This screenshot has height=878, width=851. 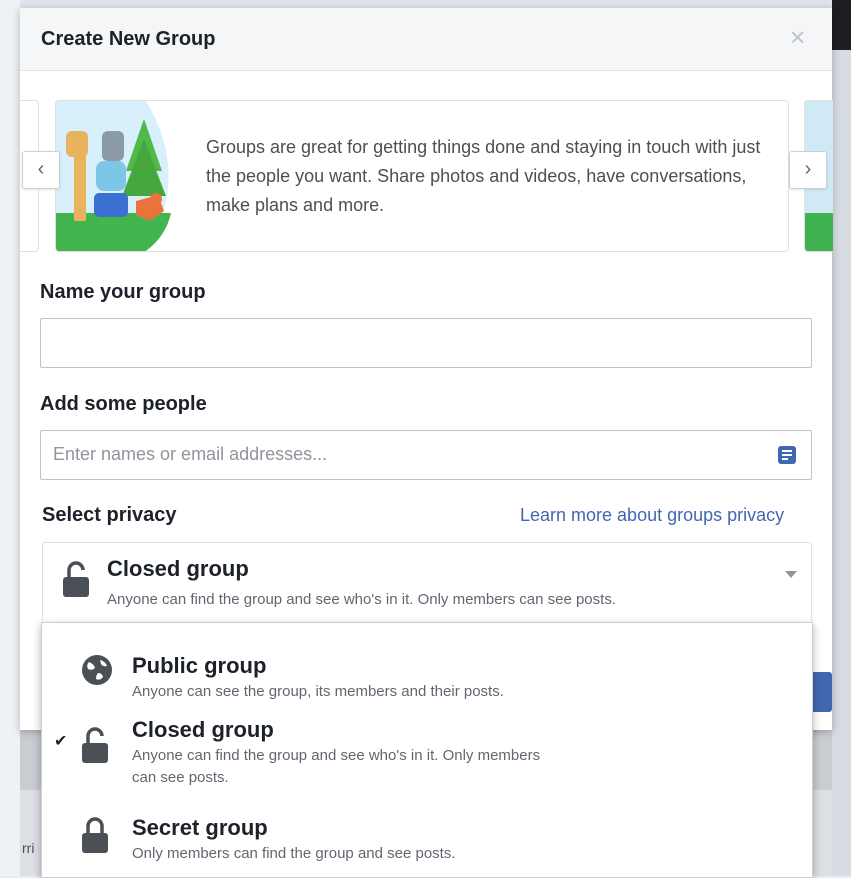 What do you see at coordinates (821, 692) in the screenshot?
I see `create-button-edge` at bounding box center [821, 692].